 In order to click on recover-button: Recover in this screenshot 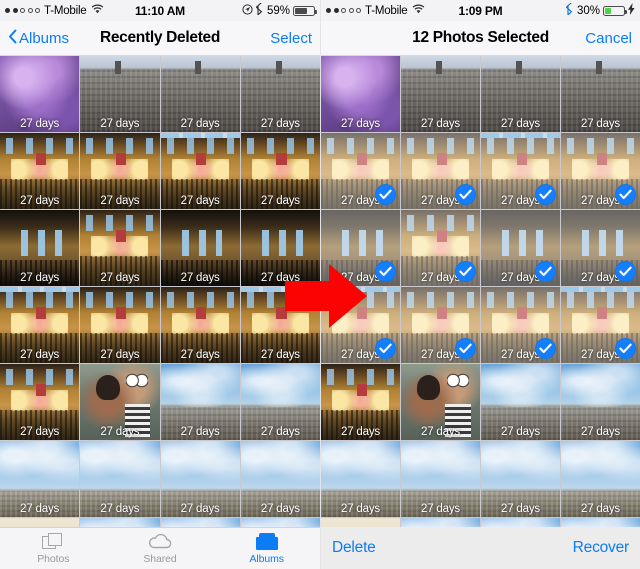, I will do `click(601, 548)`.